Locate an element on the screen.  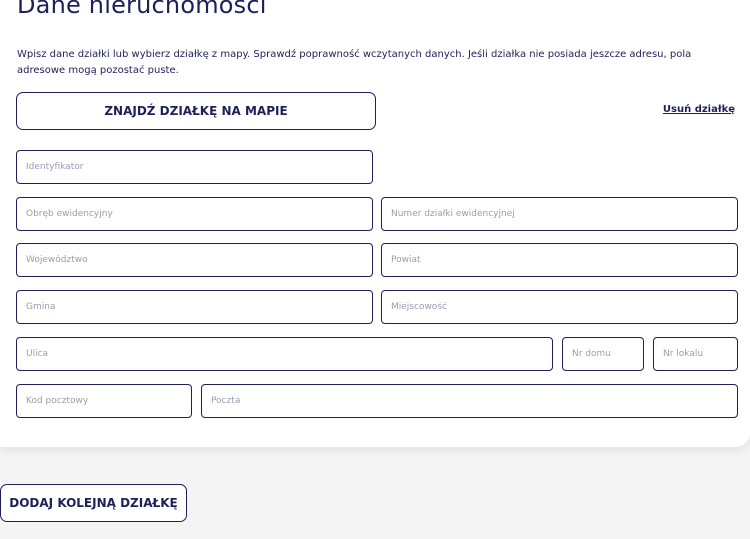
voivodeship-input is located at coordinates (194, 260).